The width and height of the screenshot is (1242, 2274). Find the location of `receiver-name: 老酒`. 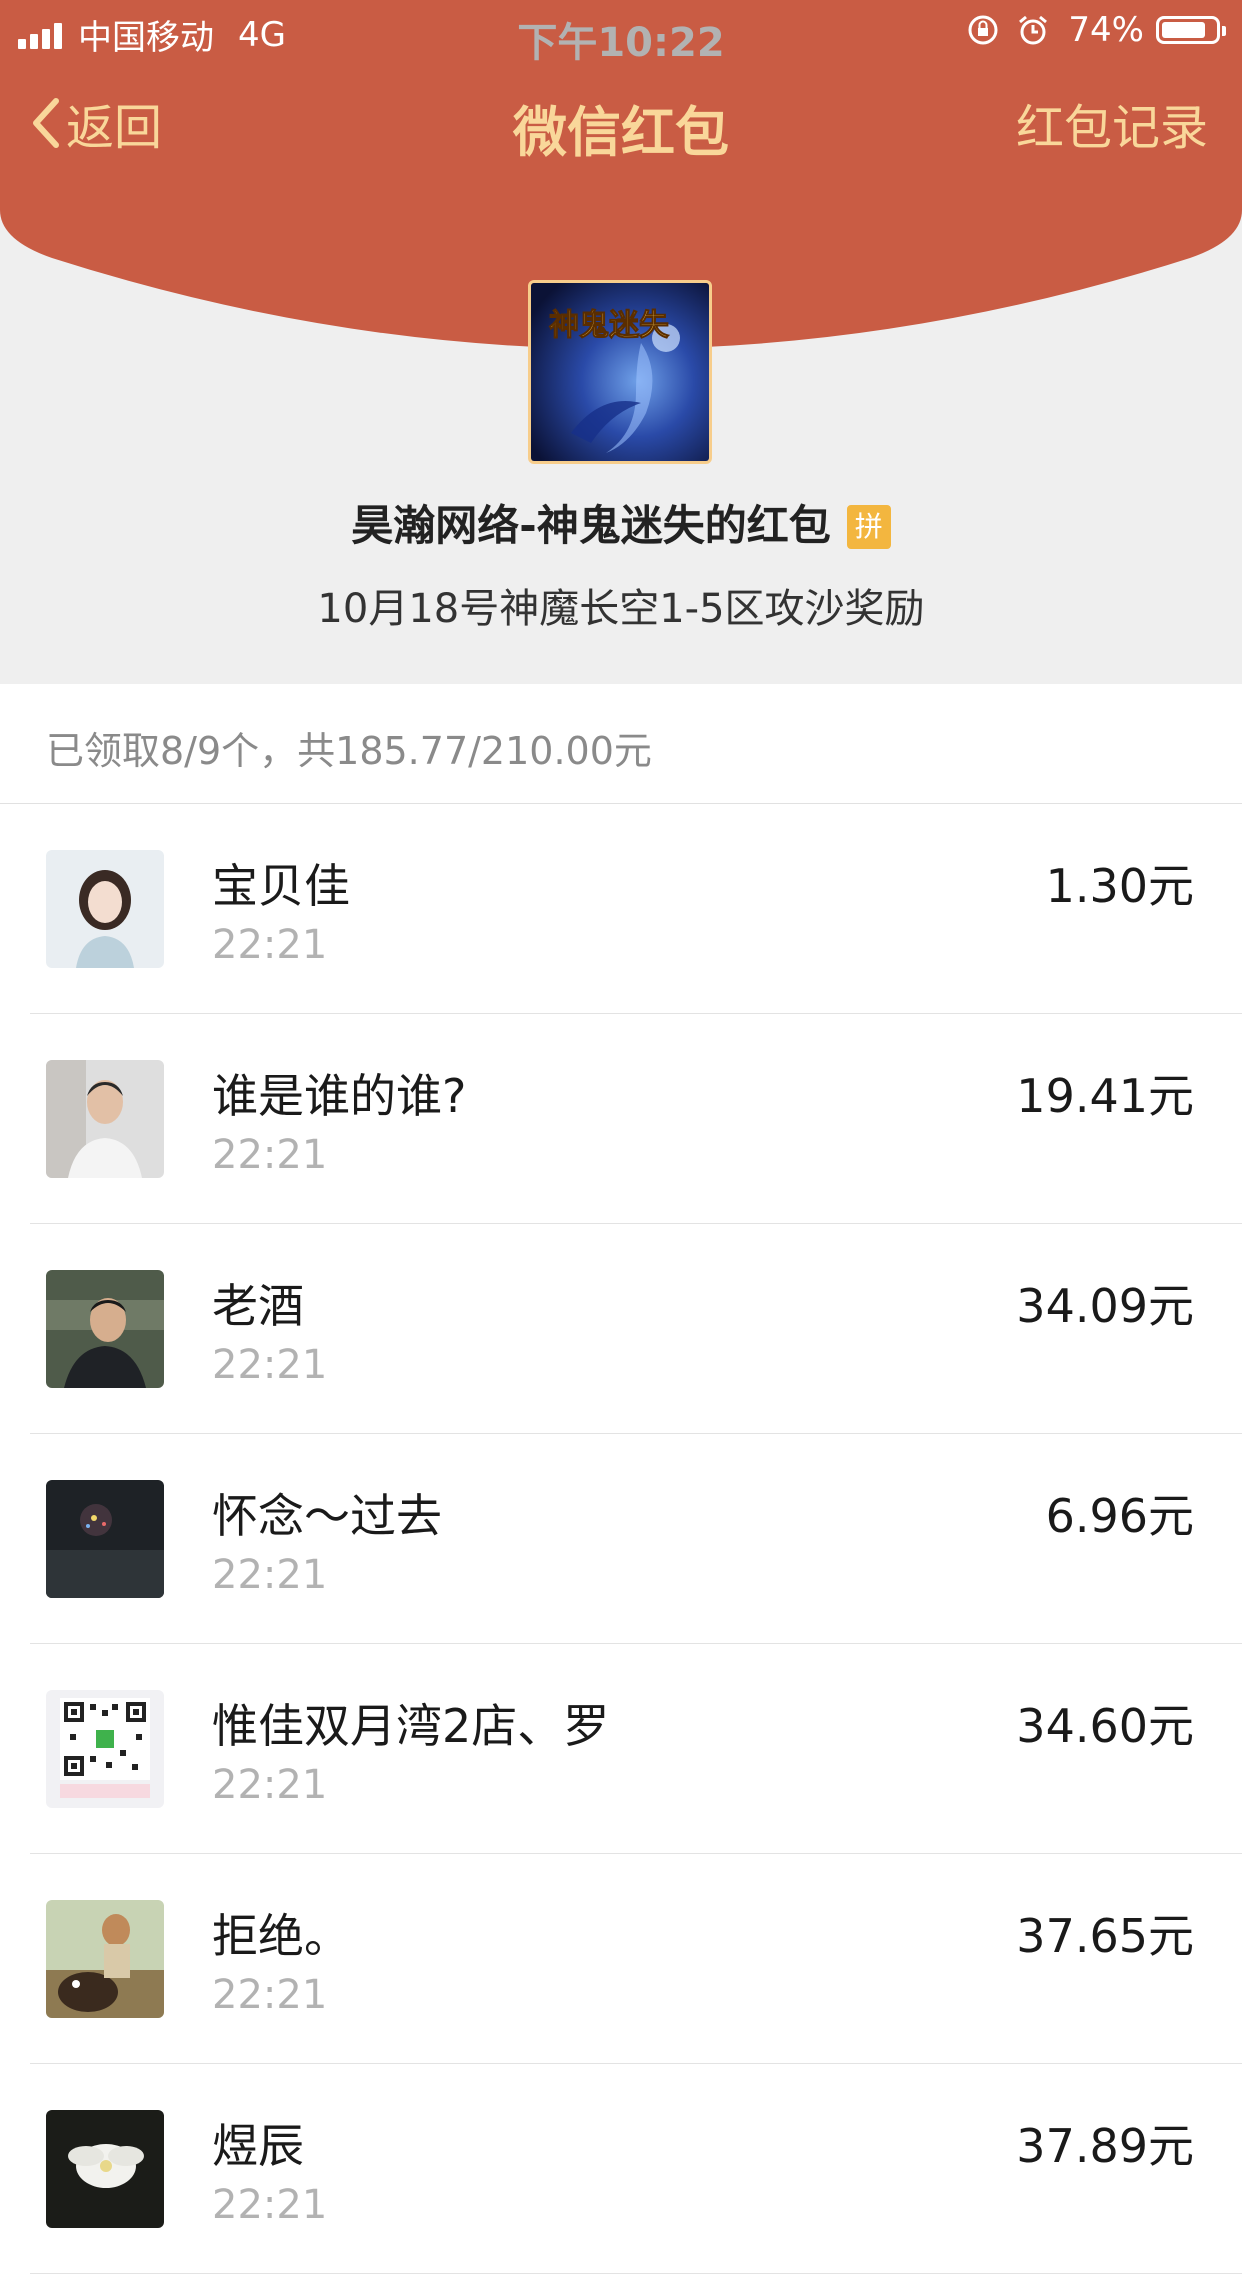

receiver-name: 老酒 is located at coordinates (258, 1306).